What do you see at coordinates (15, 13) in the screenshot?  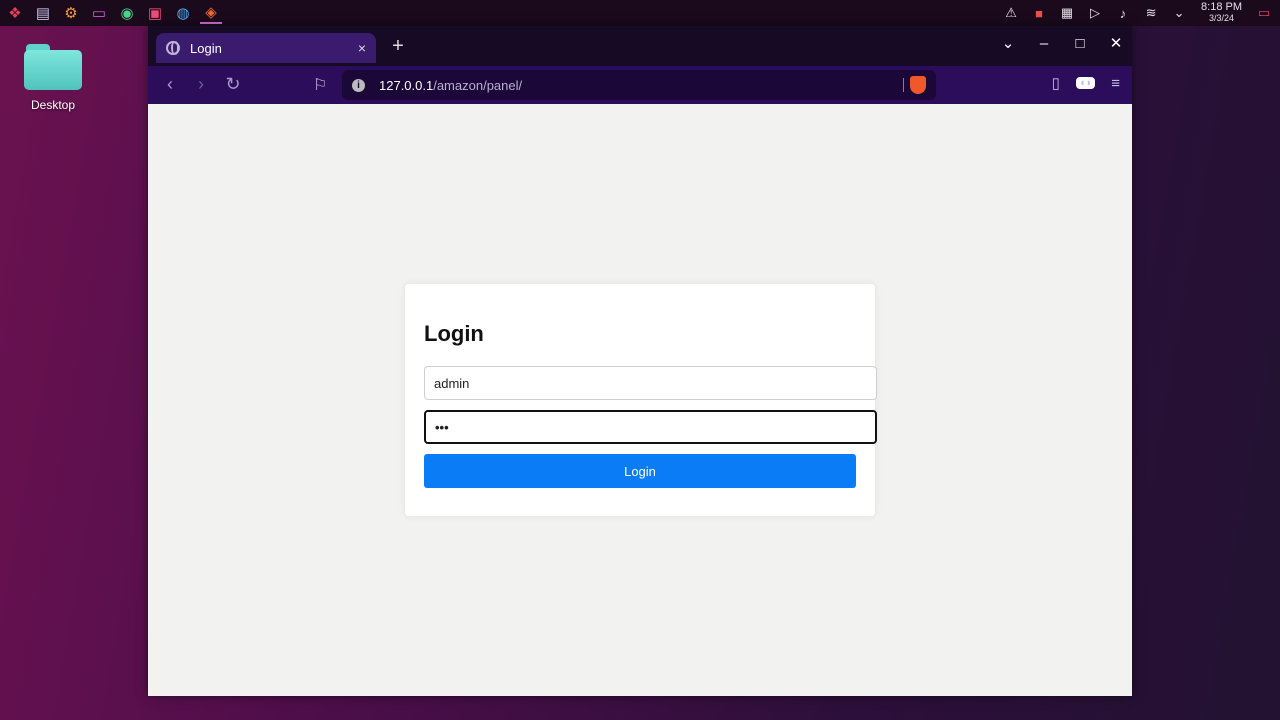 I see `app-launcher-icon: ❖` at bounding box center [15, 13].